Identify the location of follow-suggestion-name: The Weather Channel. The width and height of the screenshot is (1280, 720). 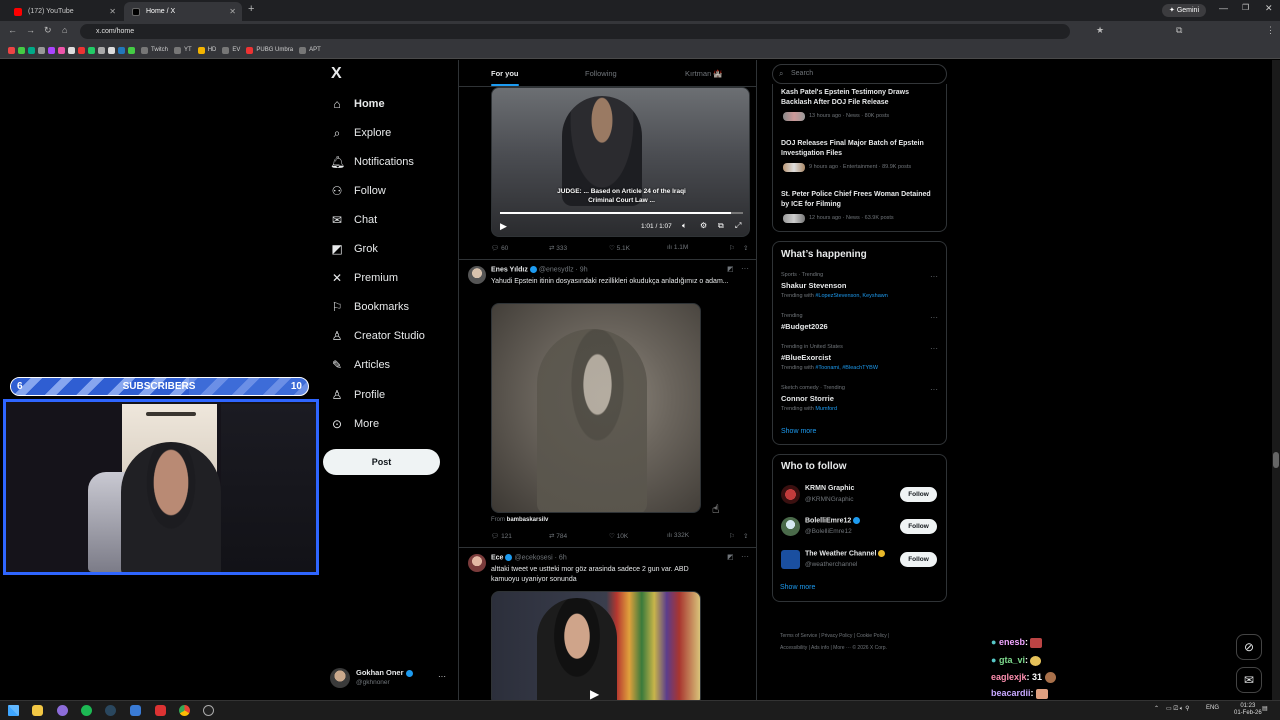
(846, 553).